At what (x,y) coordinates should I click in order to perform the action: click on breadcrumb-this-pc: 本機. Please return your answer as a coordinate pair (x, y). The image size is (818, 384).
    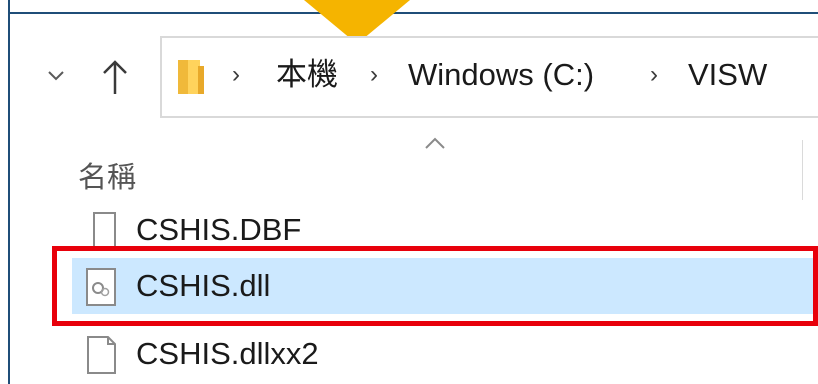
    Looking at the image, I should click on (307, 75).